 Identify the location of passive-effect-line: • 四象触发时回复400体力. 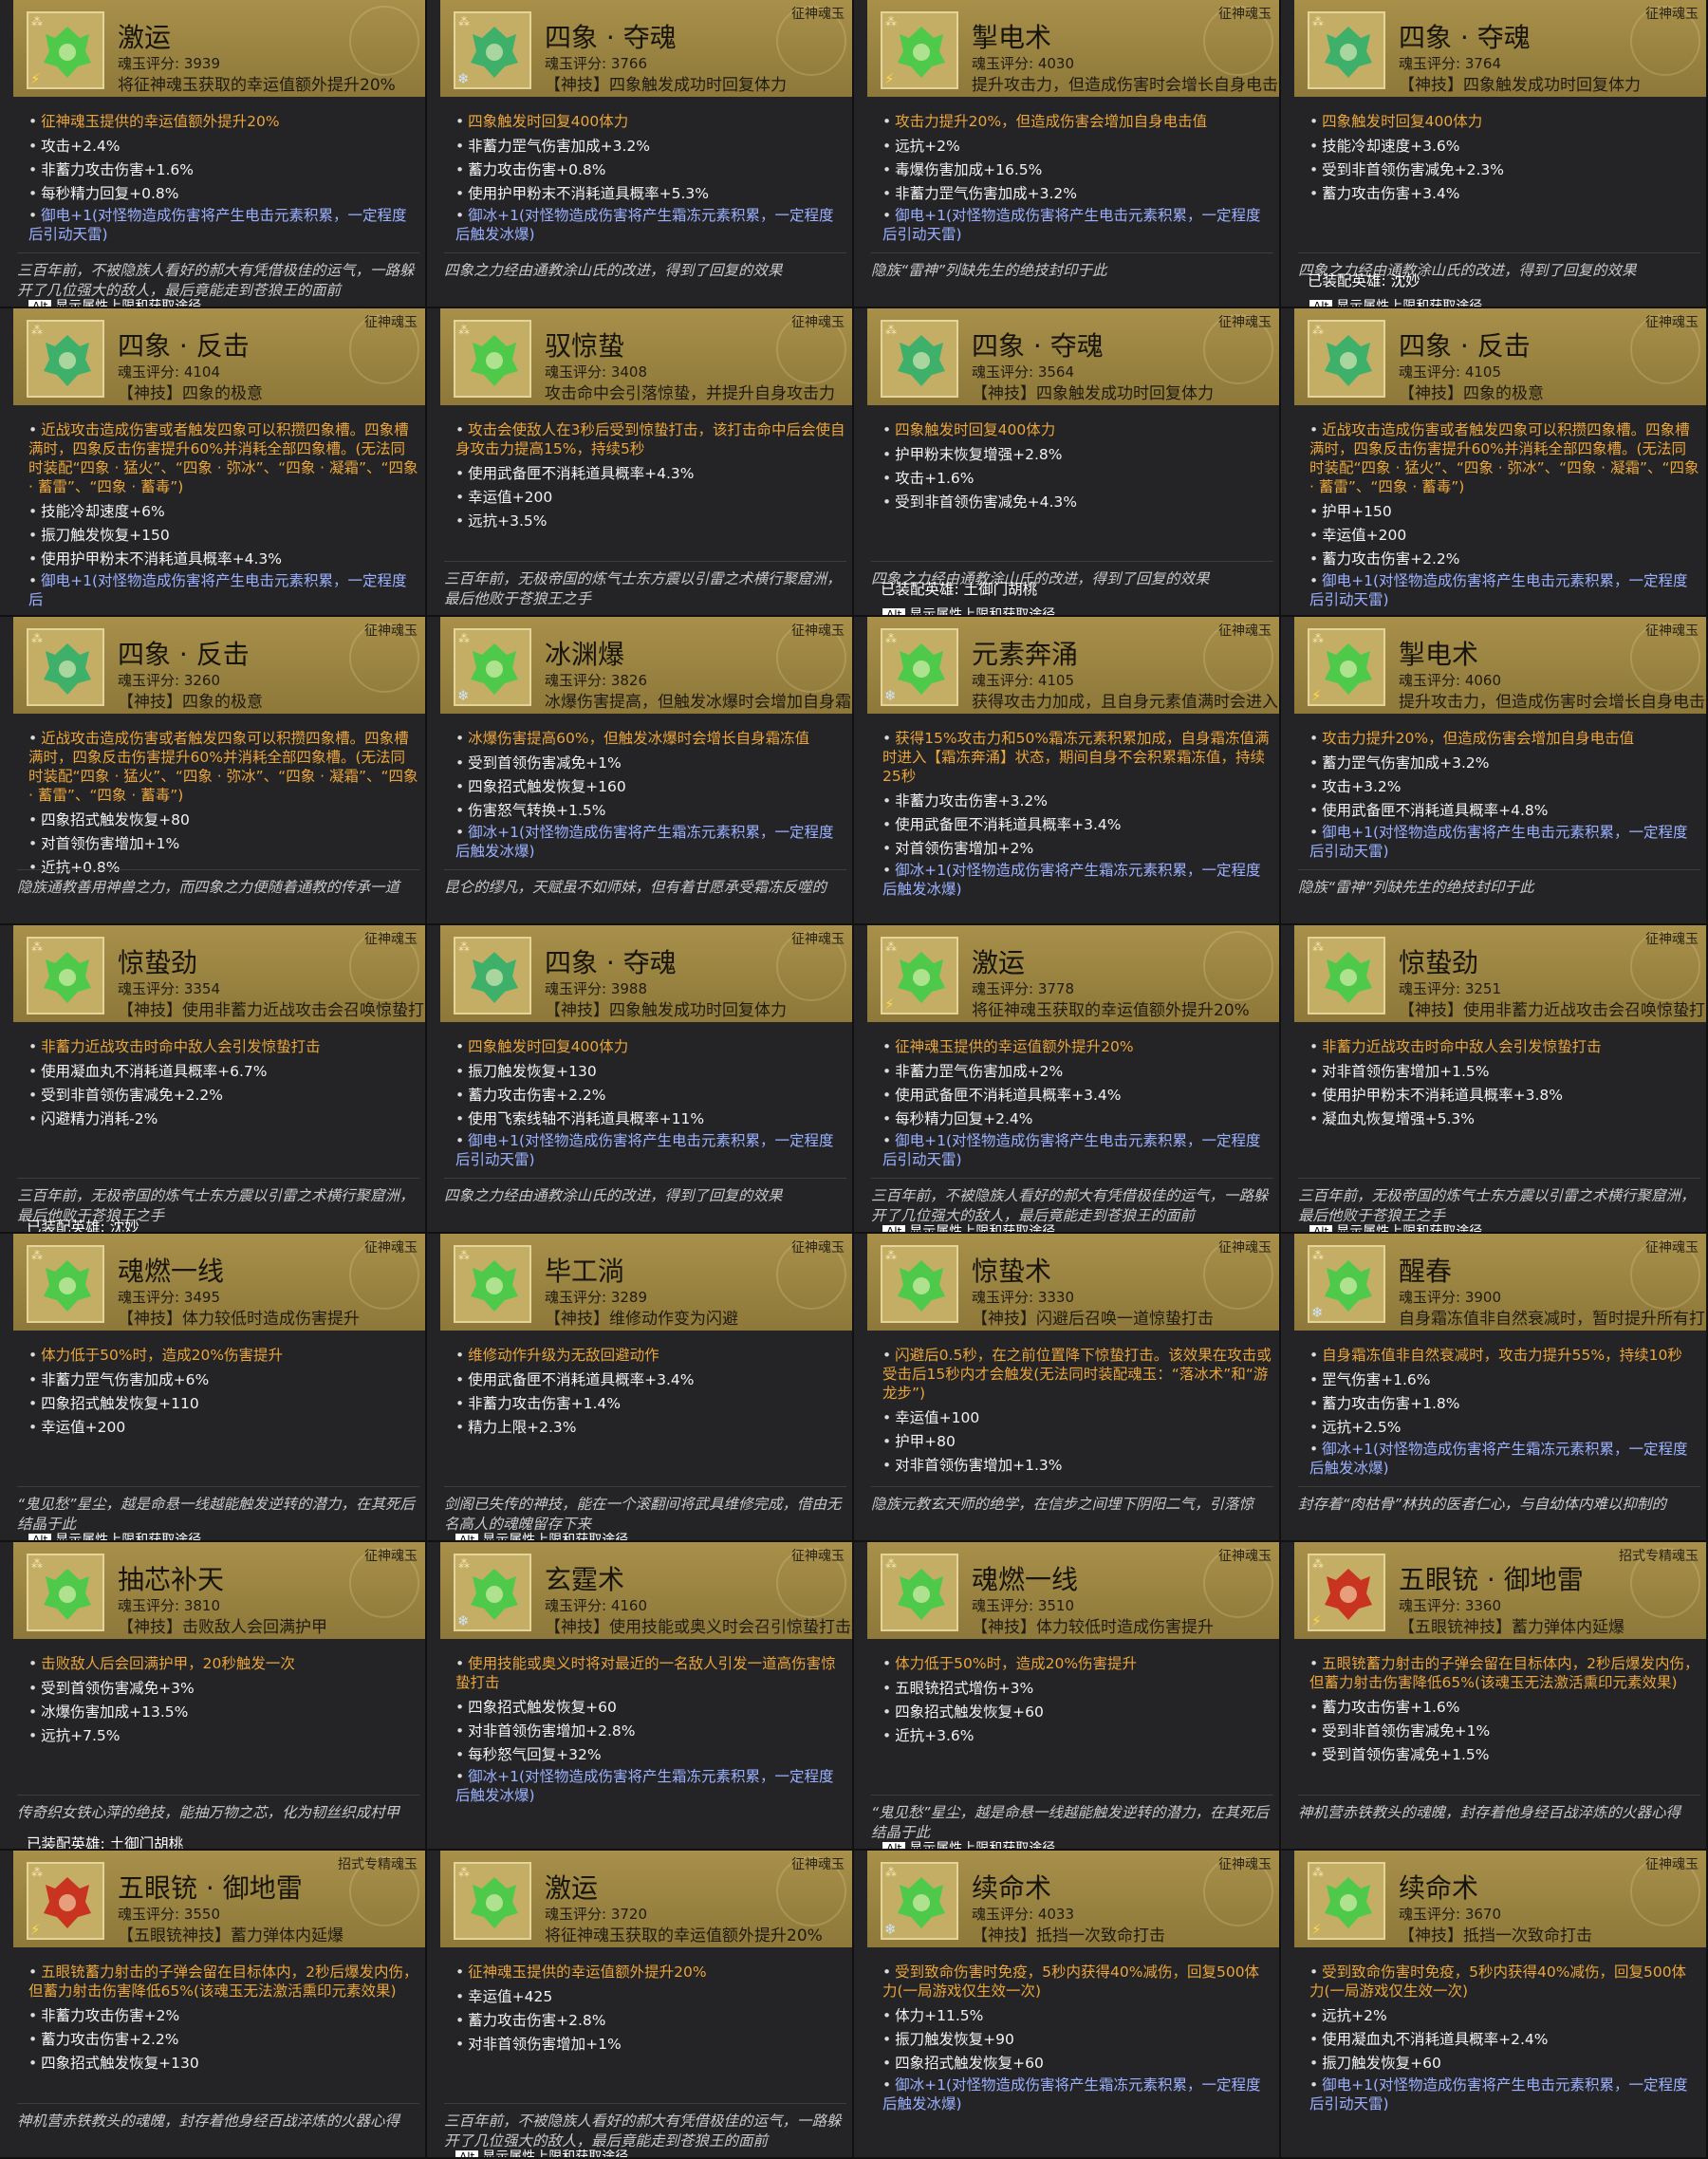
(650, 1046).